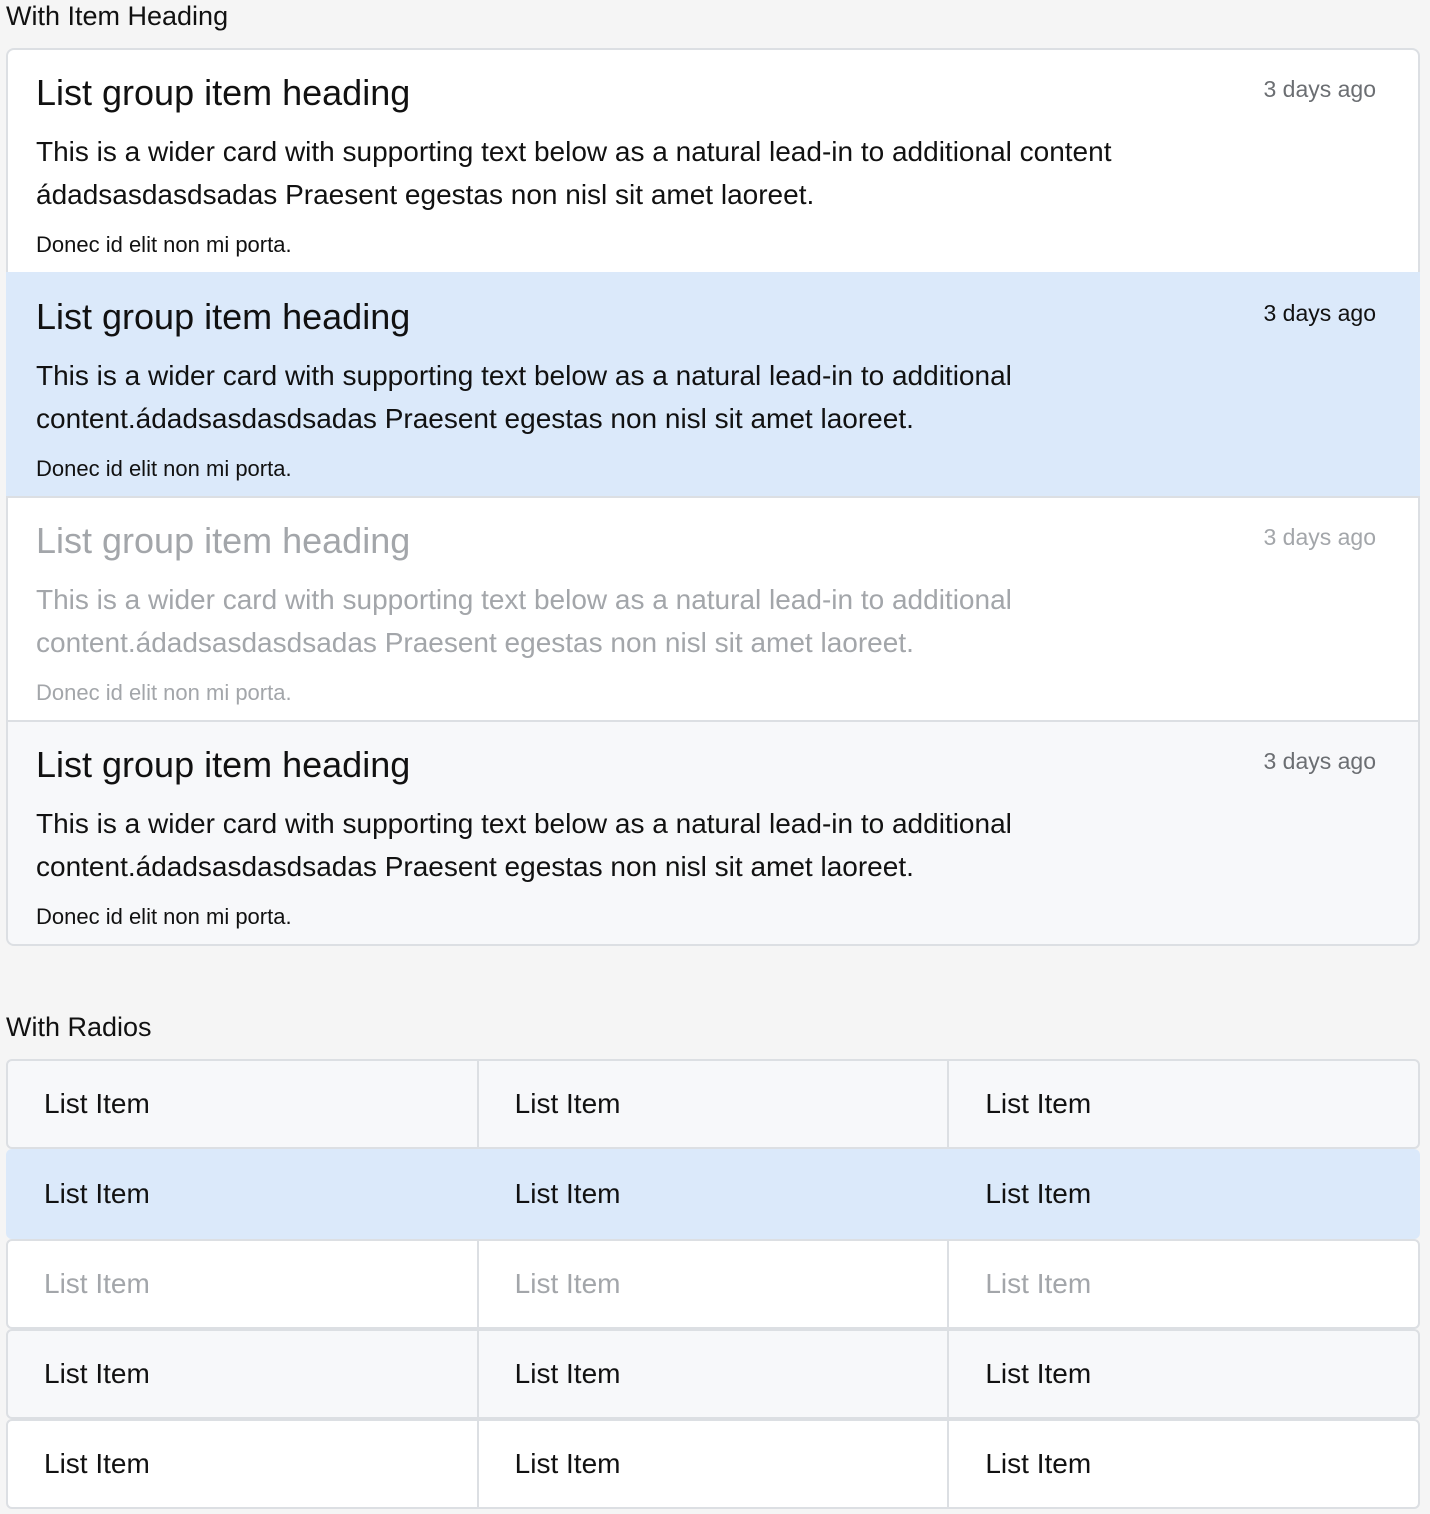  What do you see at coordinates (79, 1027) in the screenshot?
I see `section-title-radios: With Radios` at bounding box center [79, 1027].